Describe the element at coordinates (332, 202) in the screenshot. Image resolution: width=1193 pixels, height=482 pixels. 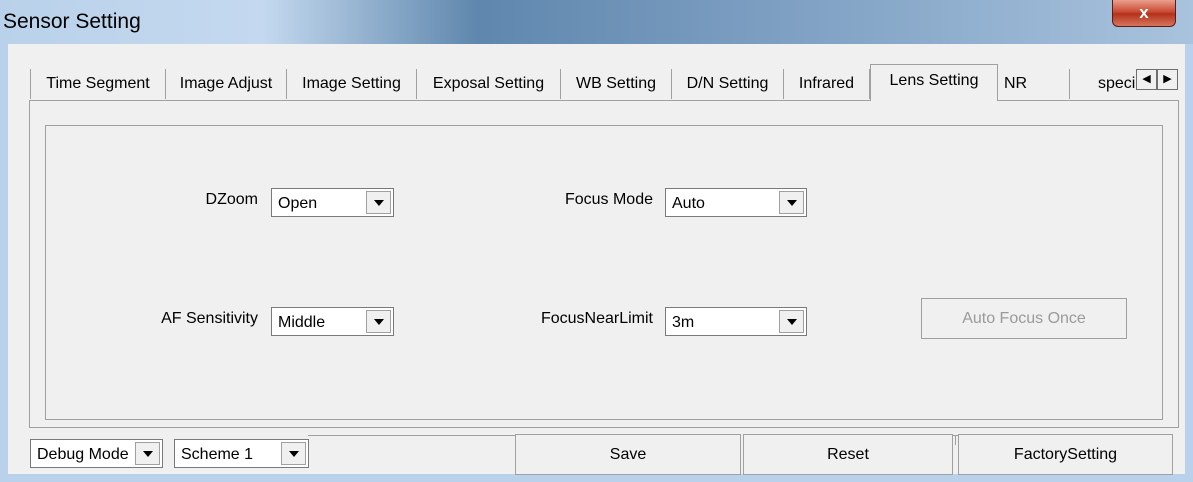
I see `dzoom-select: Open` at that location.